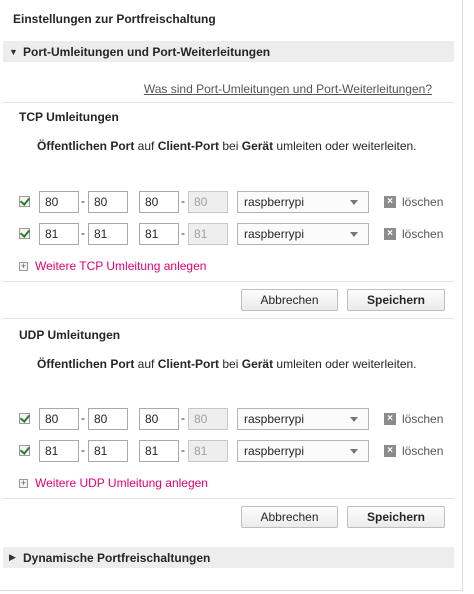 Image resolution: width=474 pixels, height=594 pixels. Describe the element at coordinates (230, 451) in the screenshot. I see `udp-row: 81 - 81 81 - 81 raspberrypi × löschen` at that location.